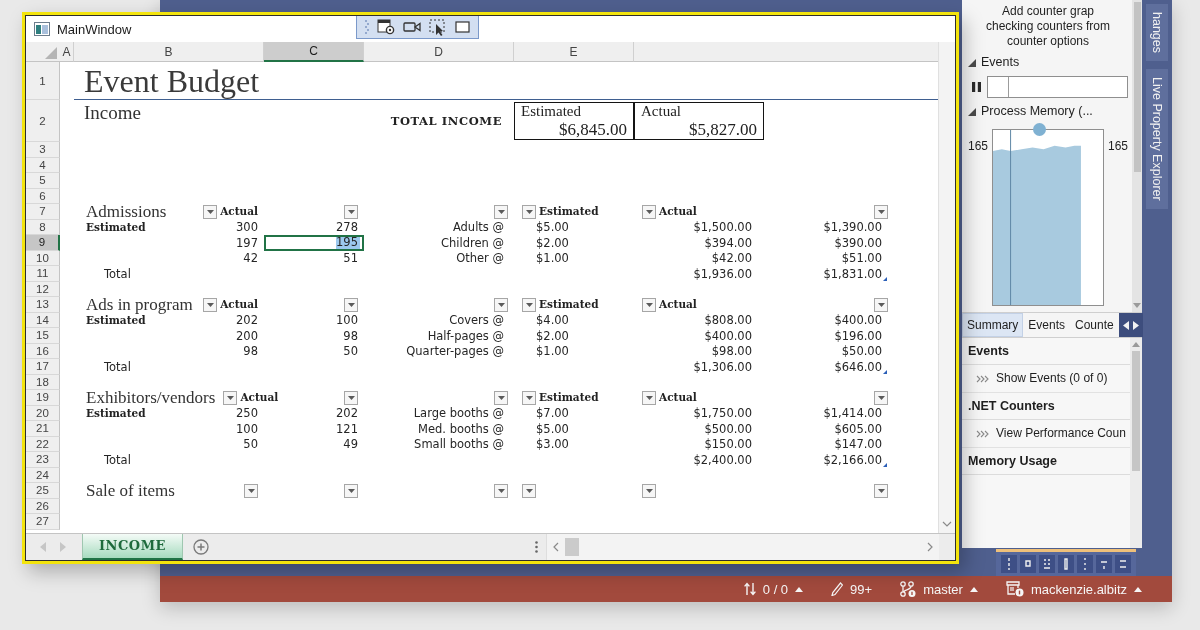 The width and height of the screenshot is (1200, 630). I want to click on chevron-down-icon, so click(947, 524).